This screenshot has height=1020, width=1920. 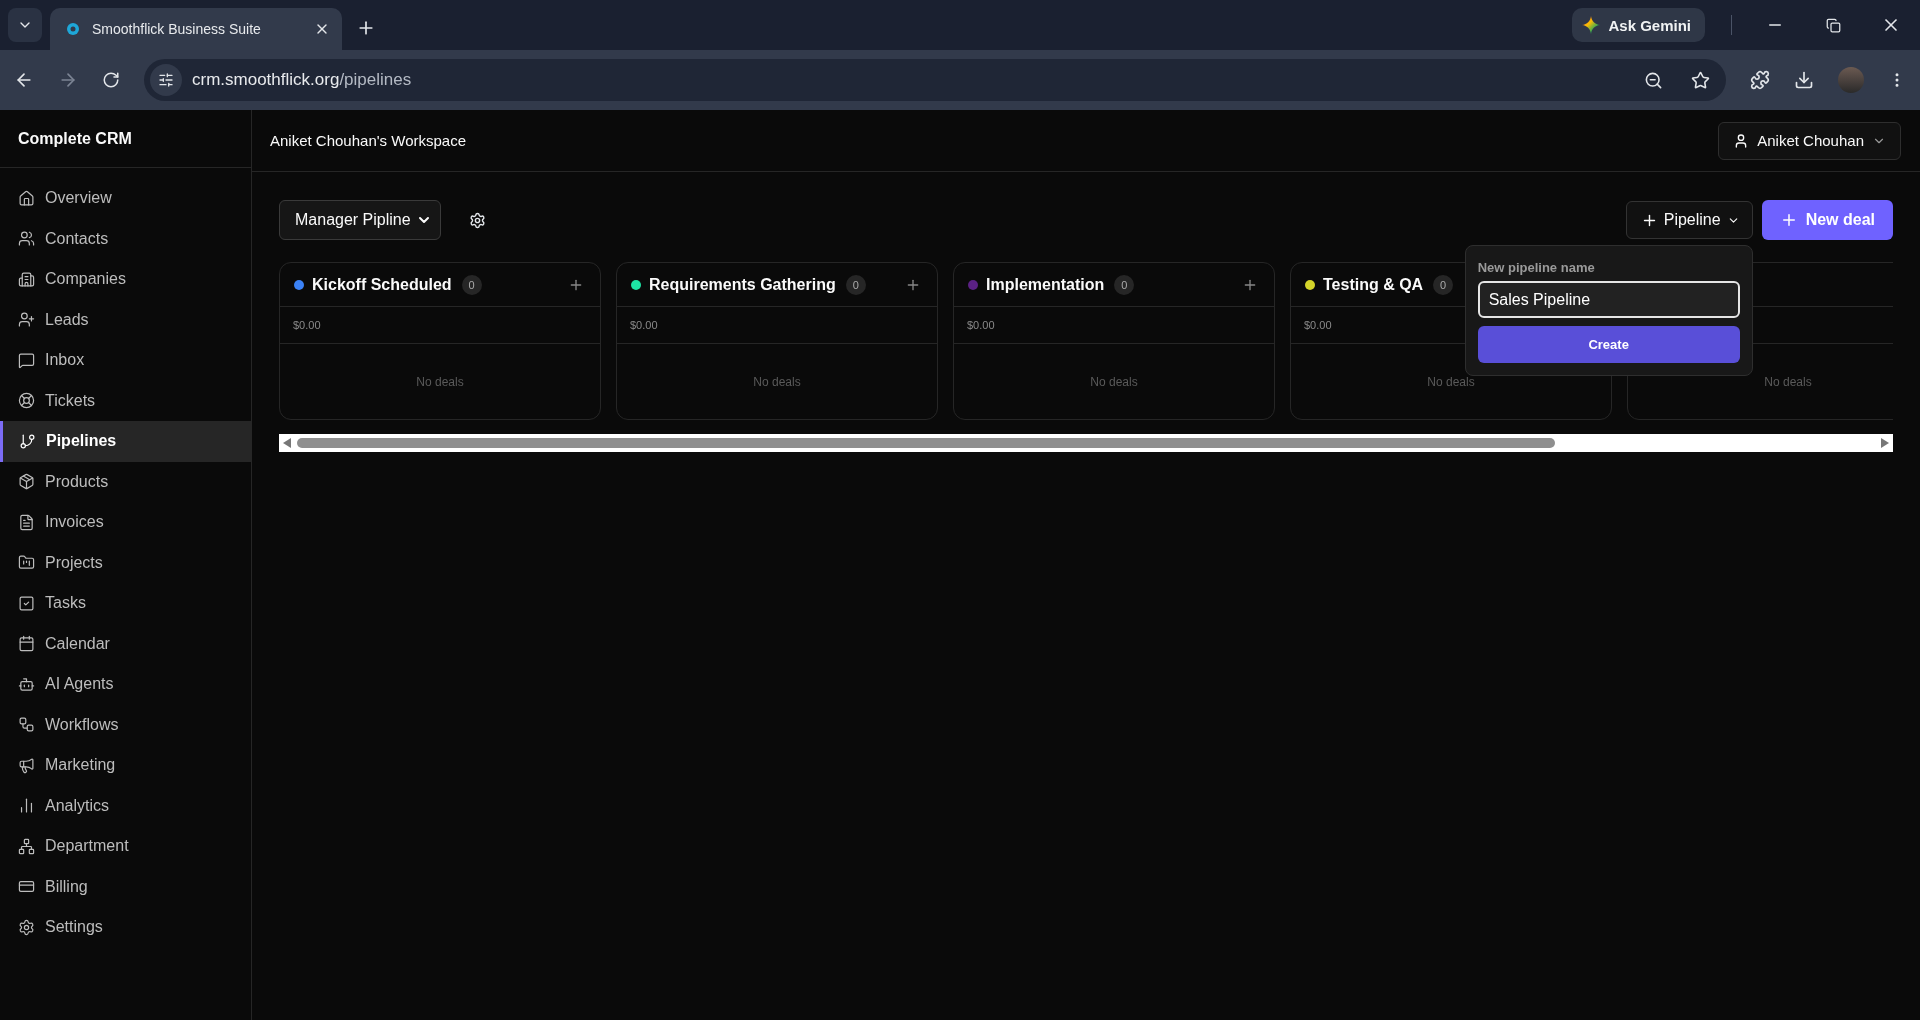 What do you see at coordinates (125, 441) in the screenshot?
I see `sidebar-item: Pipelines` at bounding box center [125, 441].